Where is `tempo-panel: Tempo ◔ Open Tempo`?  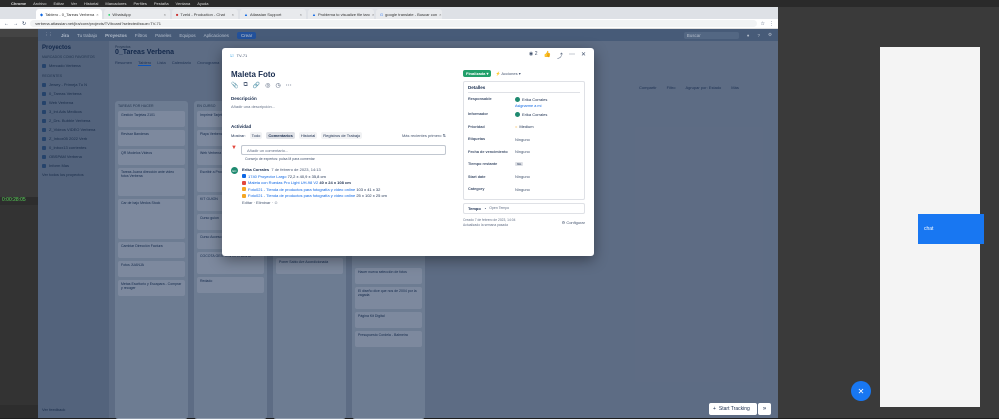
tempo-panel: Tempo ◔ Open Tempo is located at coordinates (524, 208).